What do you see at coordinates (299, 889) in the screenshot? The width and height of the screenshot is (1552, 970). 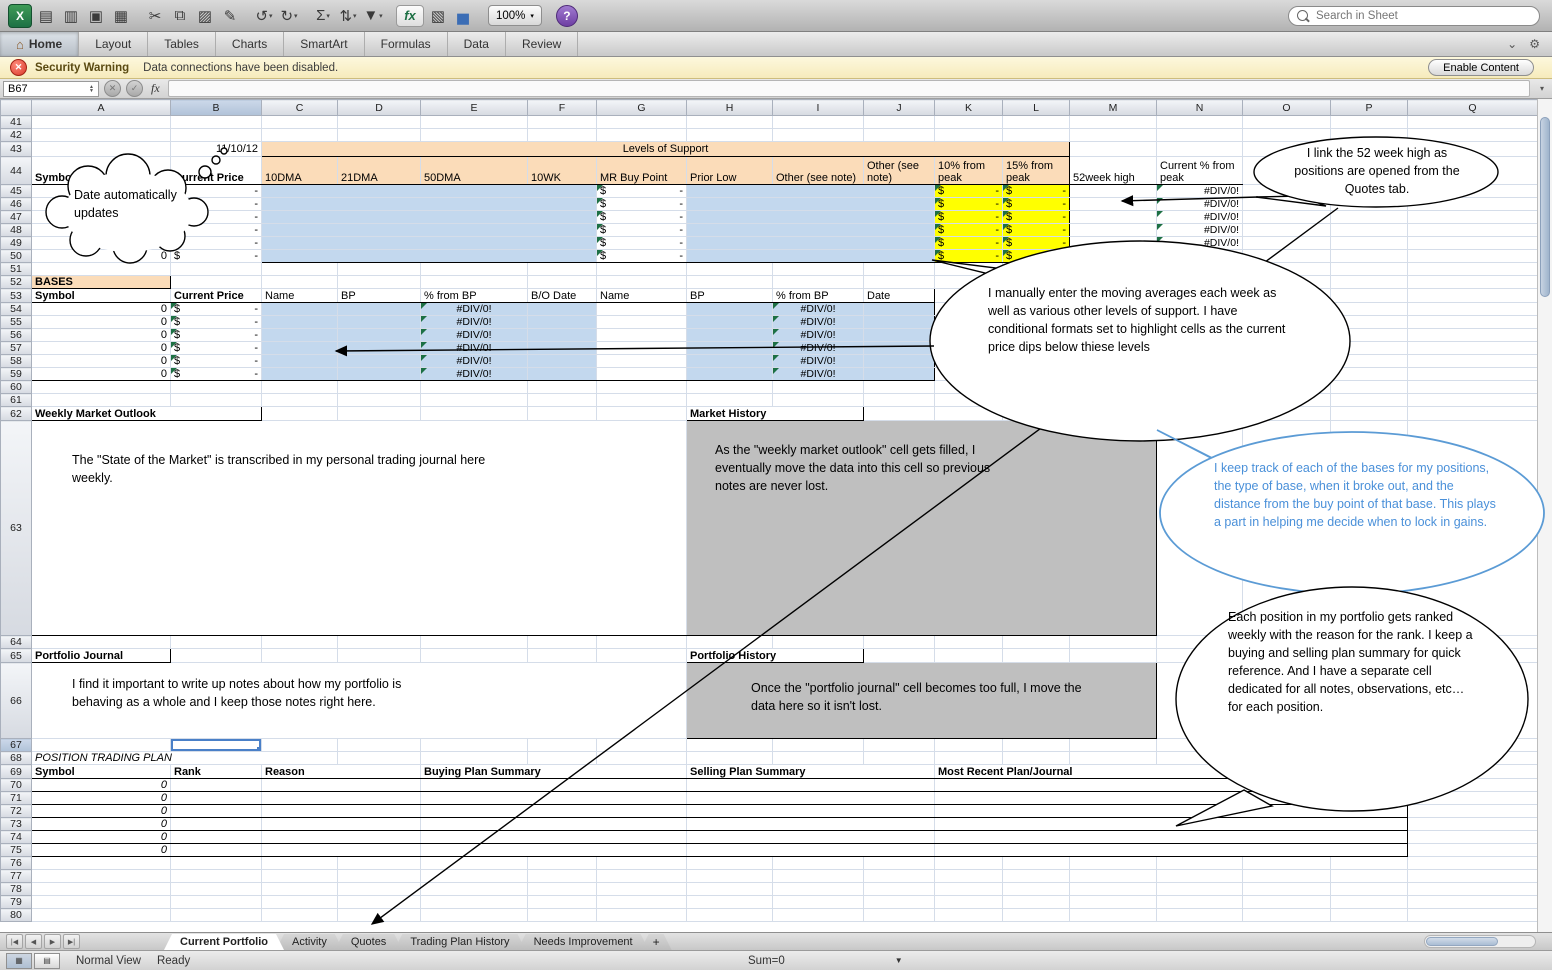 I see `cell-C78` at bounding box center [299, 889].